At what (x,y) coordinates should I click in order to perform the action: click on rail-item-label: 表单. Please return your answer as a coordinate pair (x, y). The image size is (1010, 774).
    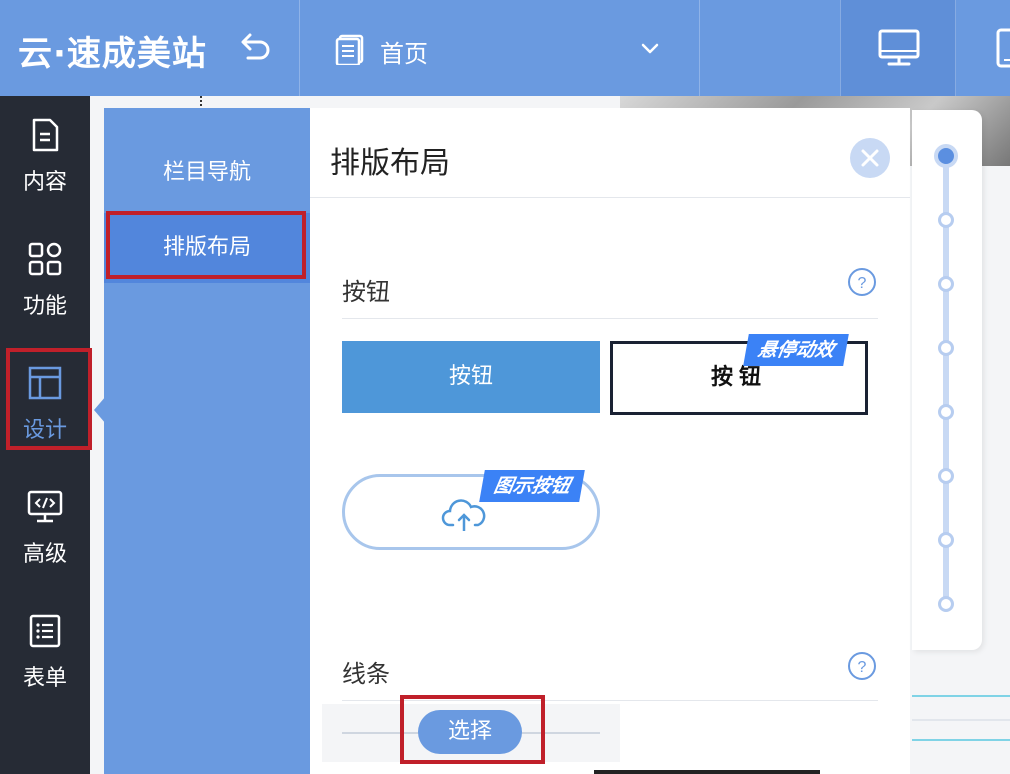
    Looking at the image, I should click on (44, 678).